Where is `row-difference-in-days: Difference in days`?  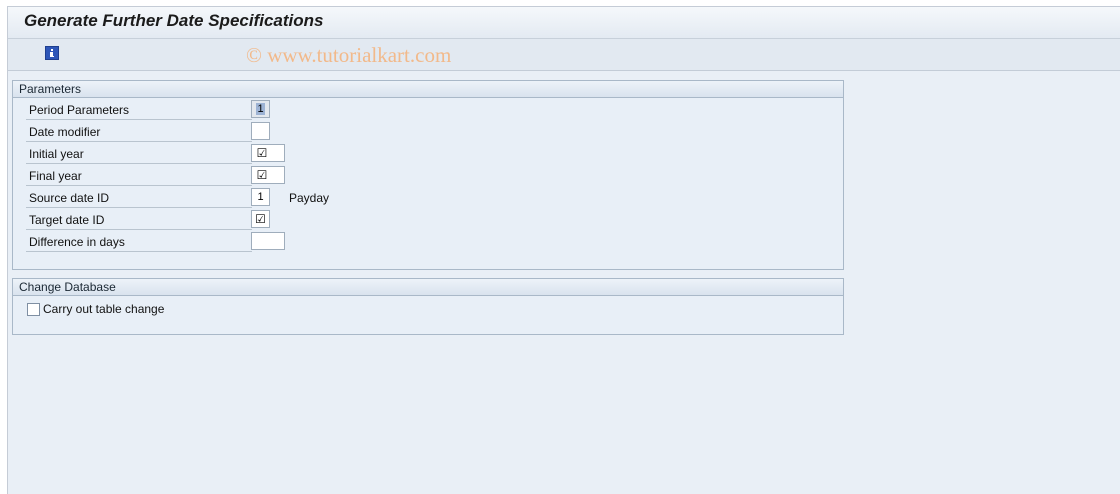
row-difference-in-days: Difference in days is located at coordinates (428, 241).